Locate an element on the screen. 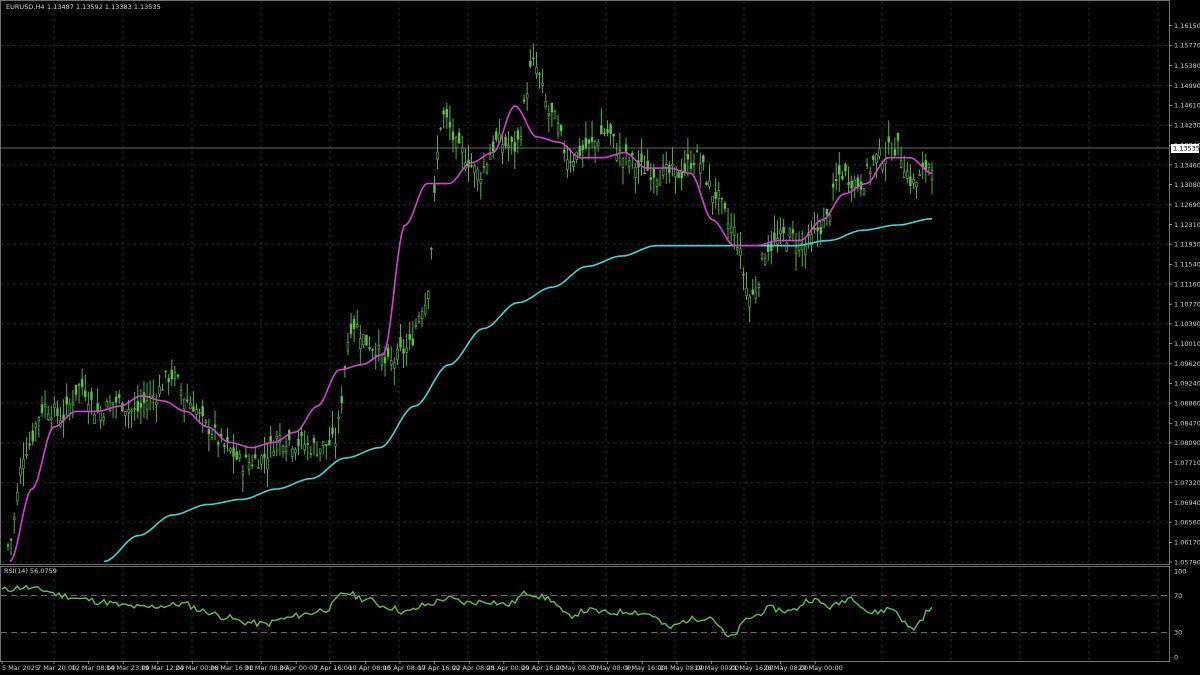 This screenshot has height=675, width=1200. price-tick-label: 1.08090 is located at coordinates (1187, 443).